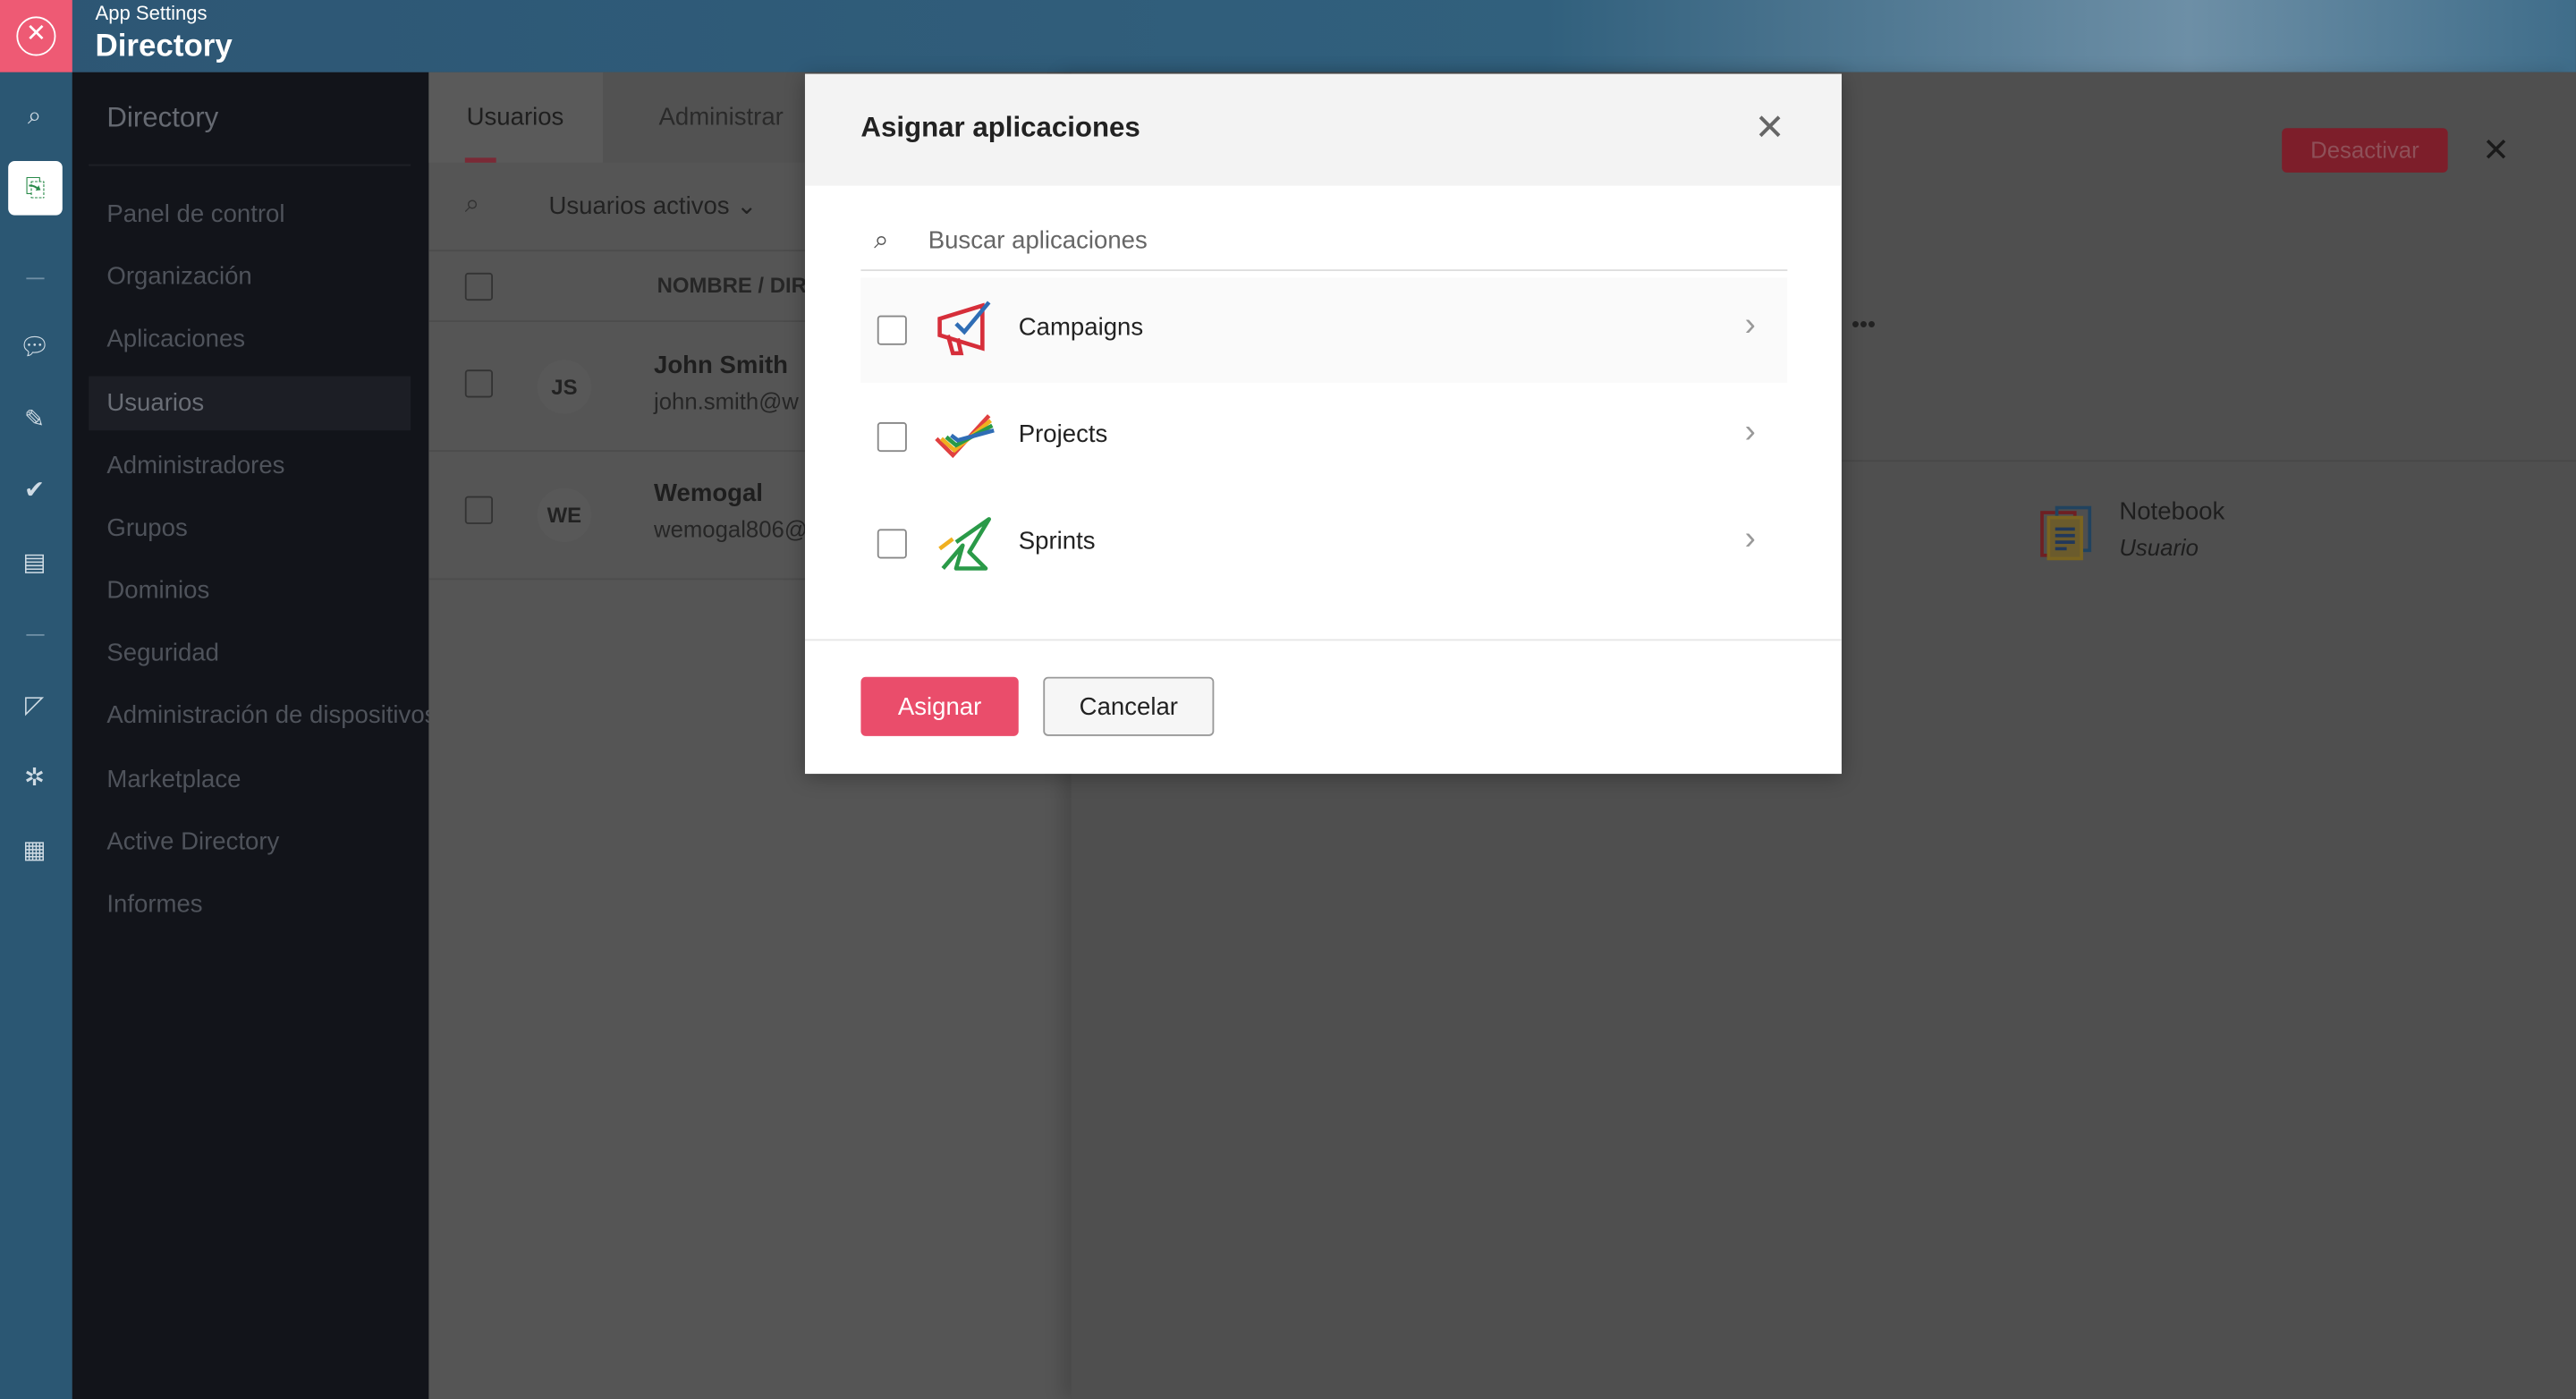 The height and width of the screenshot is (1399, 2576). I want to click on sidebar-title: Directory, so click(162, 117).